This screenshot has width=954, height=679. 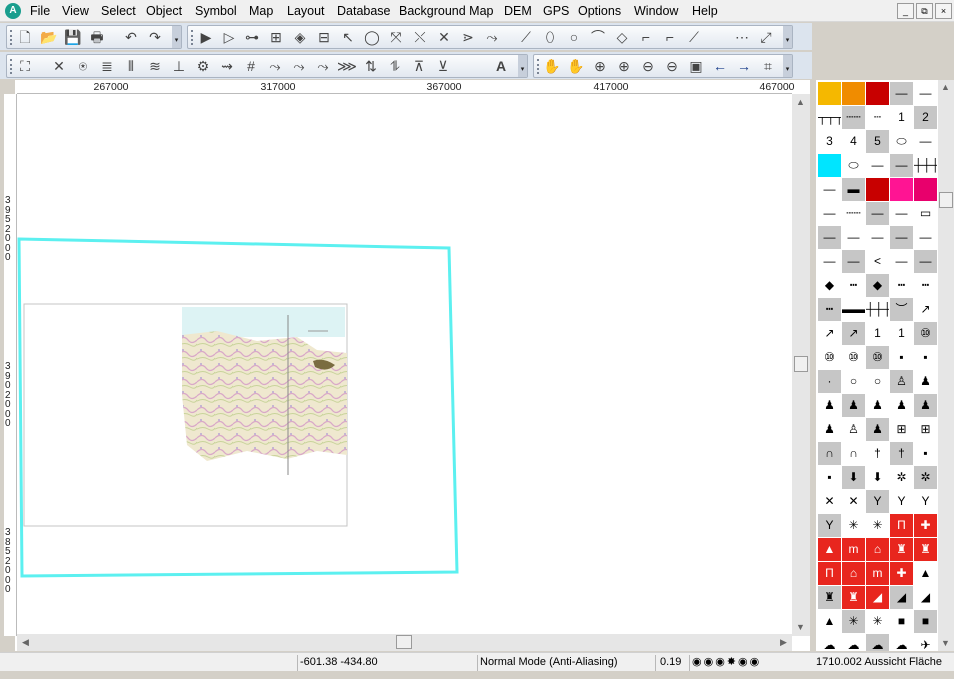 I want to click on object-tool-3-icon: ⦀, so click(x=131, y=66).